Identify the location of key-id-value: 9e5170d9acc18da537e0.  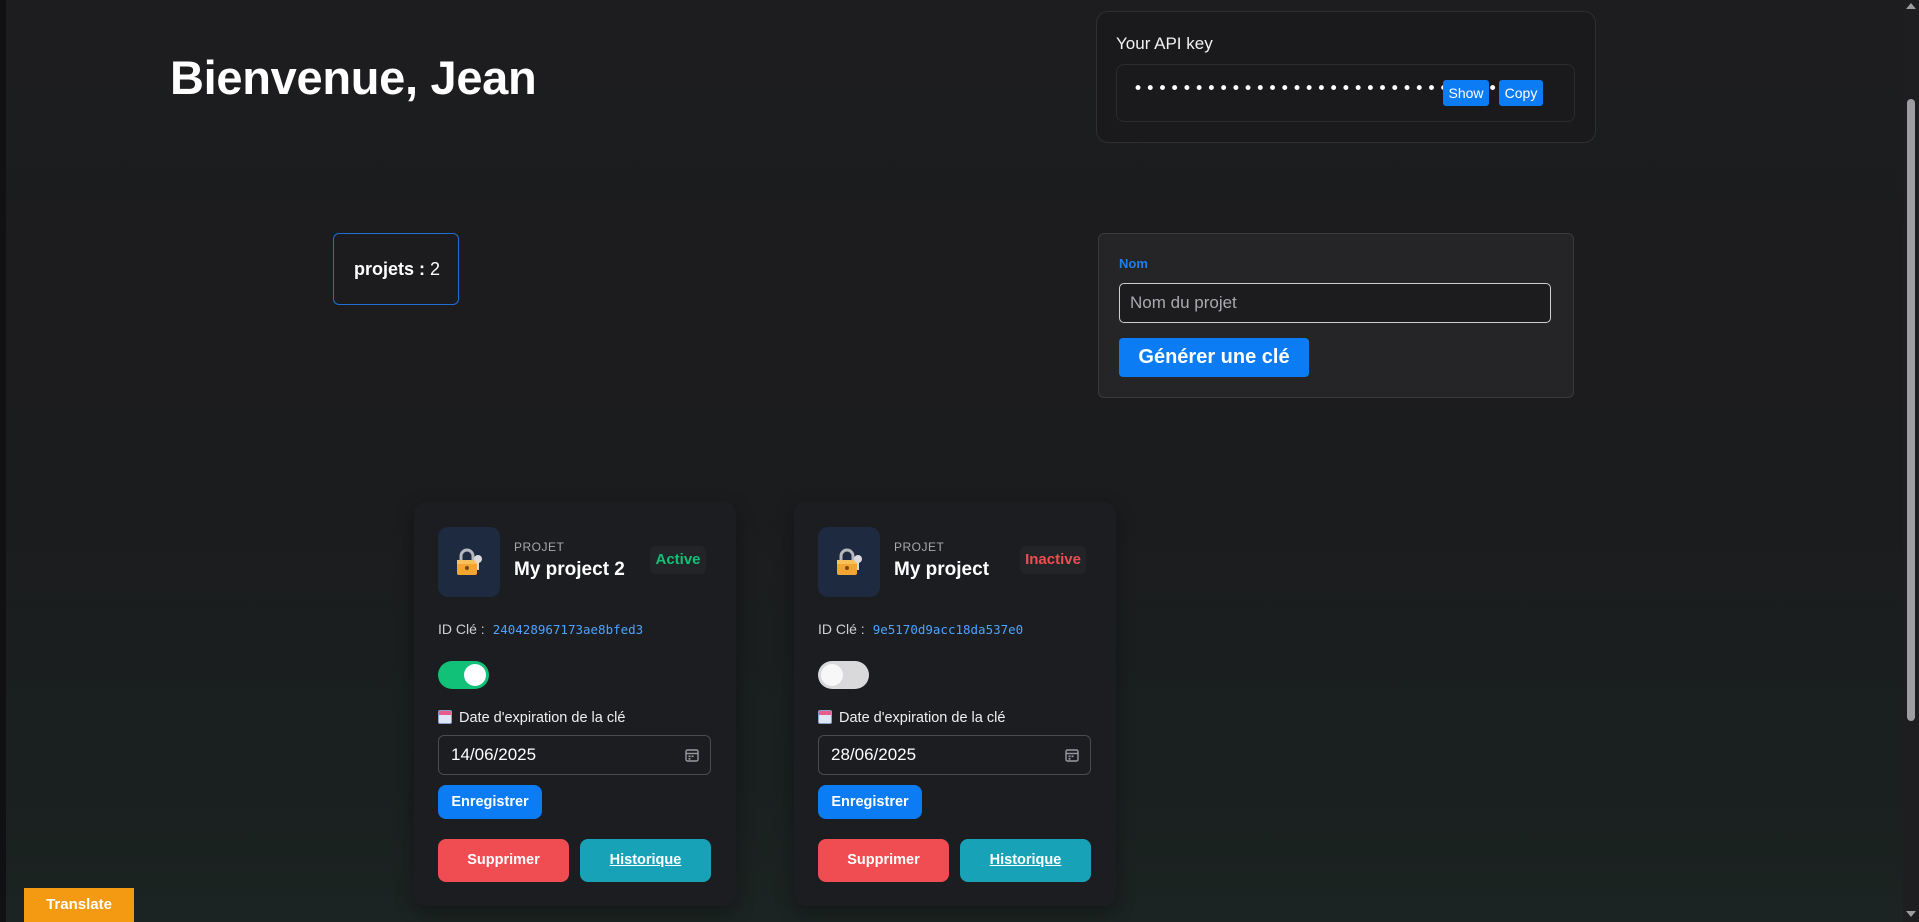
(948, 629).